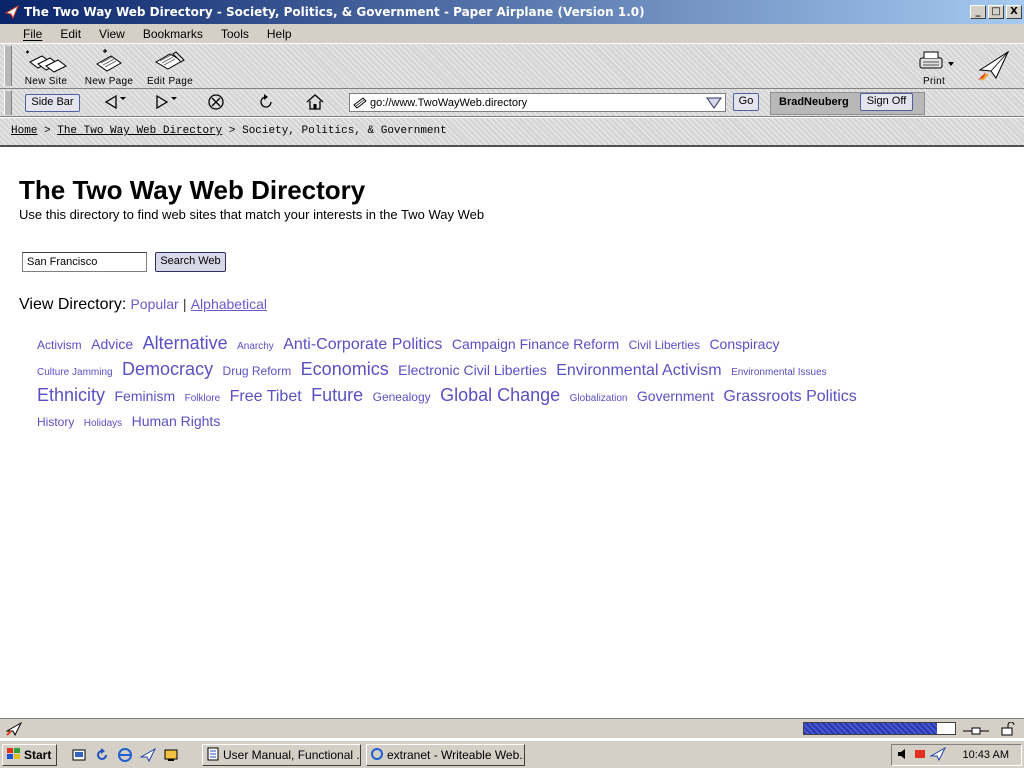 The height and width of the screenshot is (768, 1024). I want to click on tag-link: Global Change, so click(500, 395).